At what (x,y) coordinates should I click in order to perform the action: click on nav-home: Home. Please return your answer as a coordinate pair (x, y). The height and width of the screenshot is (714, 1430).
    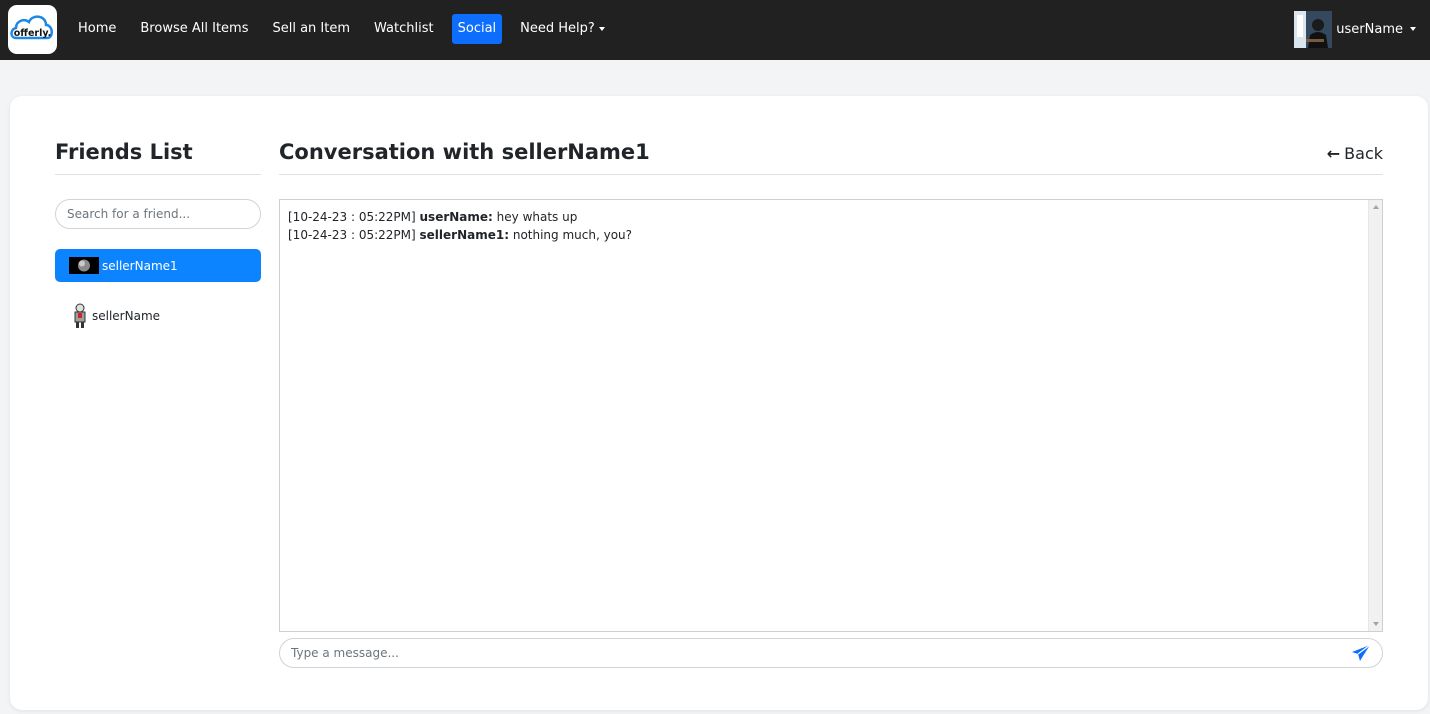
    Looking at the image, I should click on (97, 29).